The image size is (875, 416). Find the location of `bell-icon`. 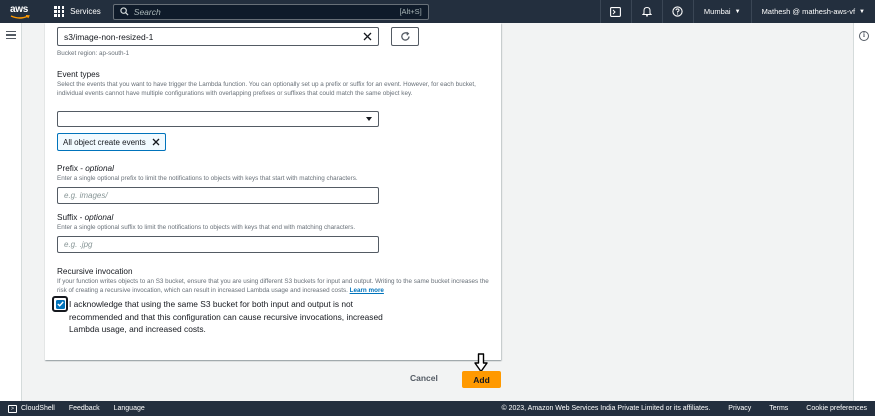

bell-icon is located at coordinates (646, 11).